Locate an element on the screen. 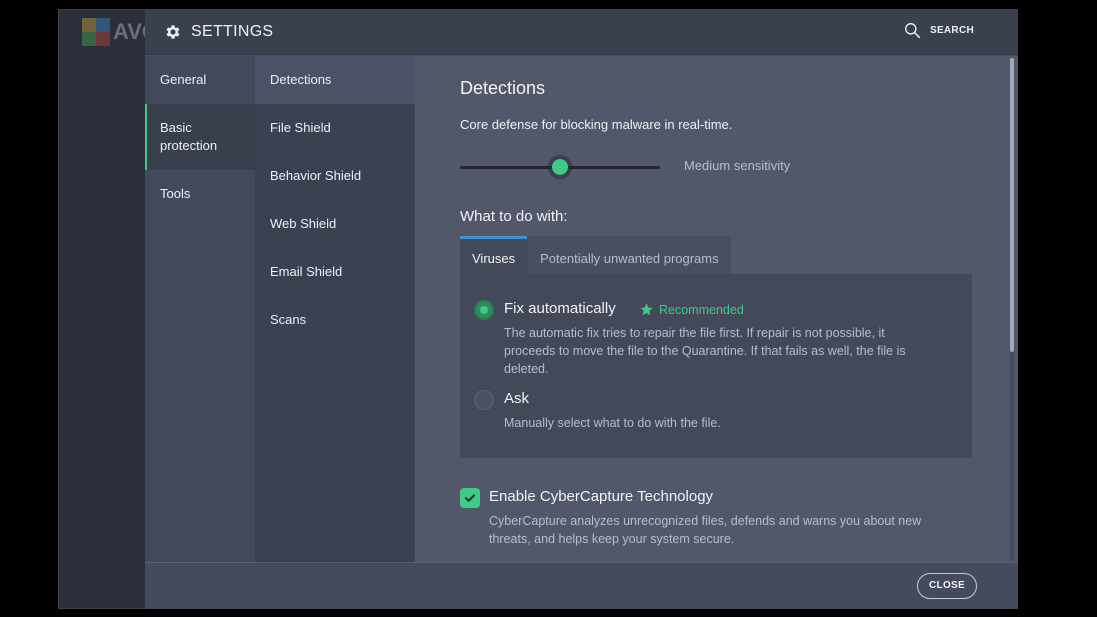 The image size is (1097, 617). tab-potentially-unwanted-programs: Potentially unwanted programs is located at coordinates (629, 255).